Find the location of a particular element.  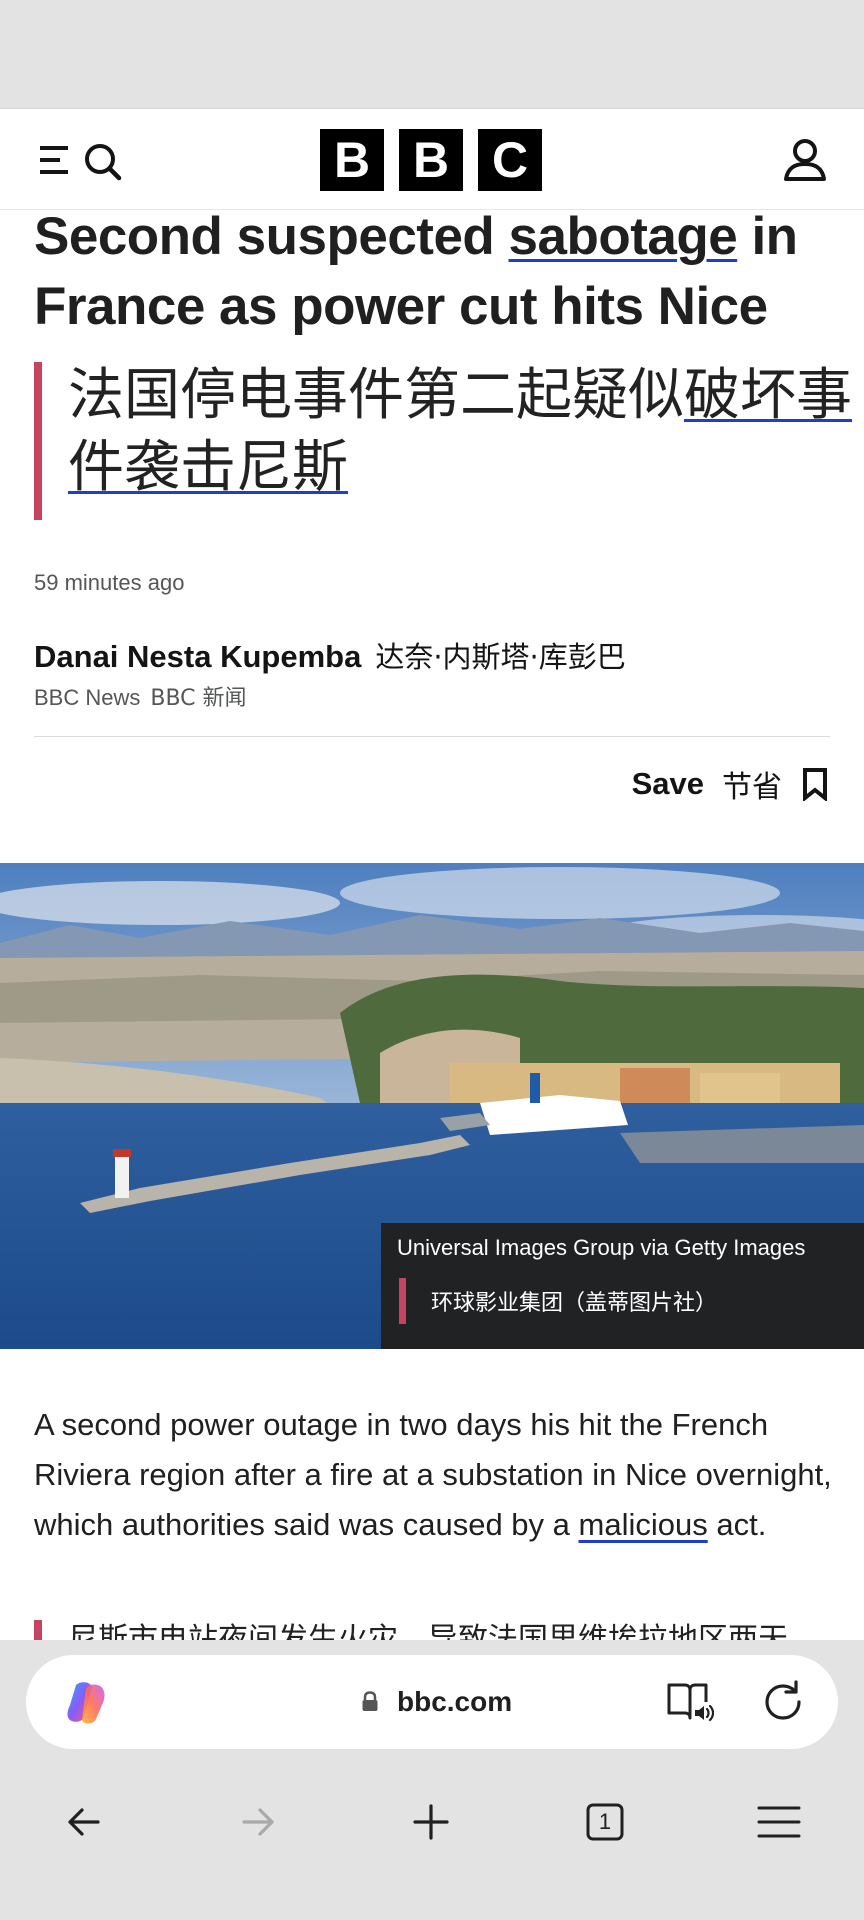

organization-name-translated: BBC 新闻 is located at coordinates (198, 698).